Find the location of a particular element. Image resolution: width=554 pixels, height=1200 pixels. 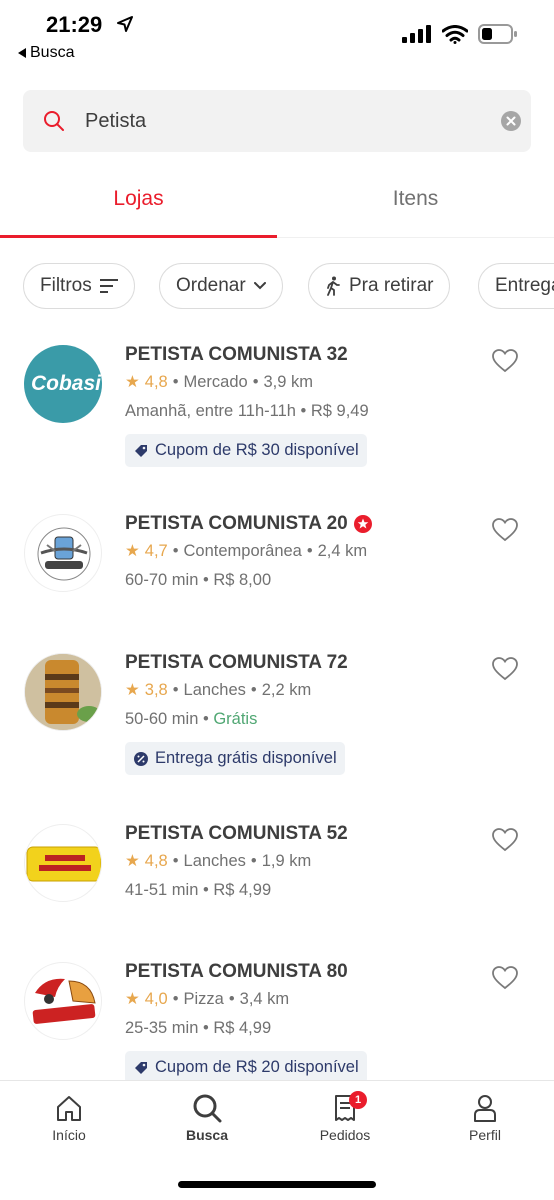

store-name: PETISTA COMUNISTA 20 is located at coordinates (248, 524).